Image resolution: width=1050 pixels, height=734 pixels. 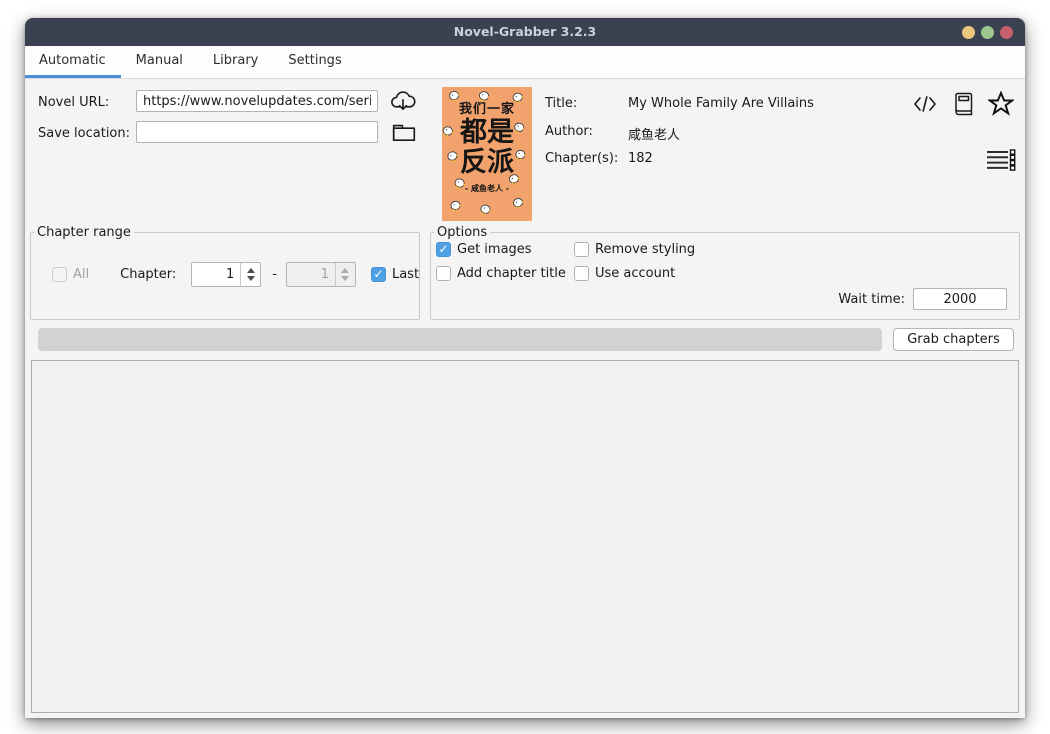 I want to click on title-value: My Whole Family Are Villains, so click(x=721, y=103).